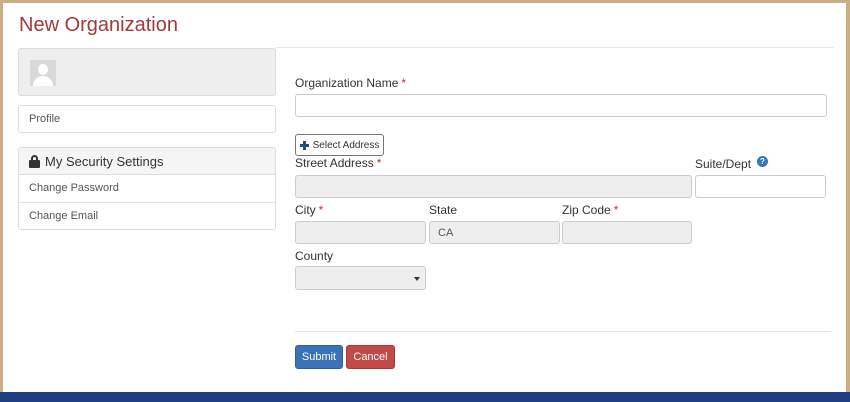  What do you see at coordinates (590, 210) in the screenshot?
I see `zip-code-label: Zip Code *` at bounding box center [590, 210].